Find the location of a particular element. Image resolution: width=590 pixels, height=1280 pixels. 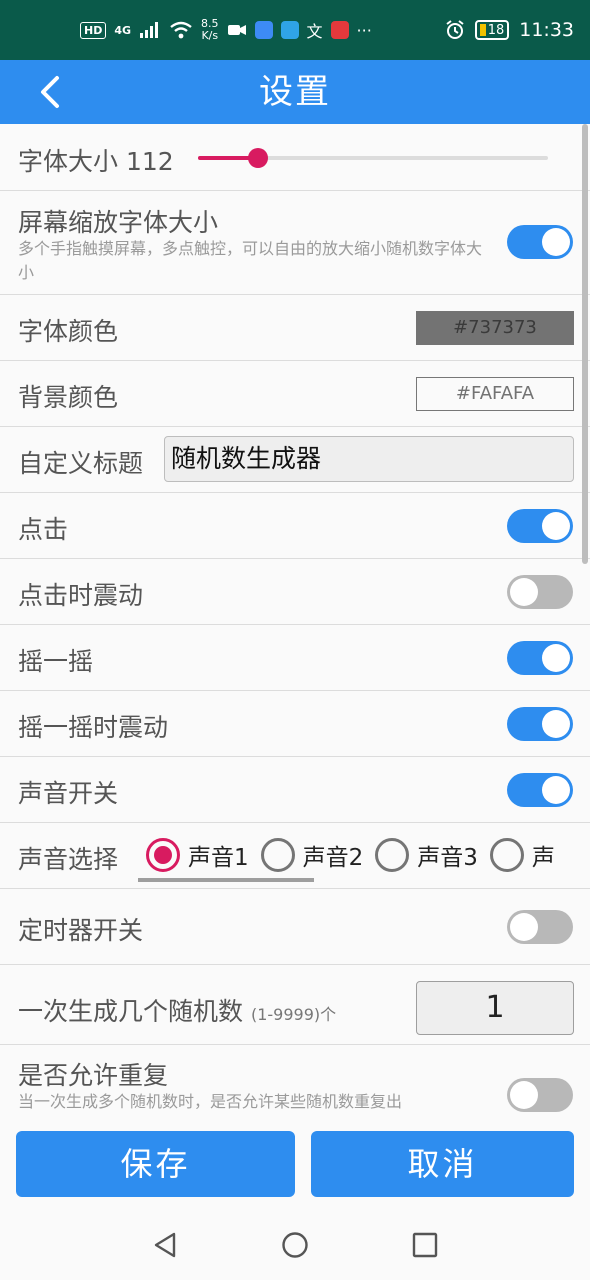

count-label: 一次生成几个随机数 is located at coordinates (131, 1011).